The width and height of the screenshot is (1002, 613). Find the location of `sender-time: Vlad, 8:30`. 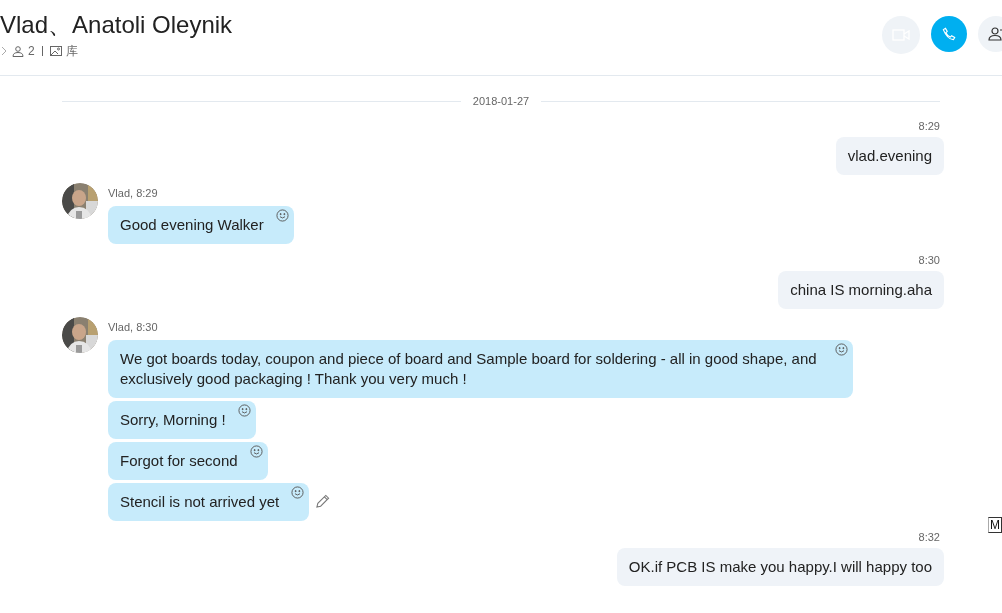

sender-time: Vlad, 8:30 is located at coordinates (133, 327).